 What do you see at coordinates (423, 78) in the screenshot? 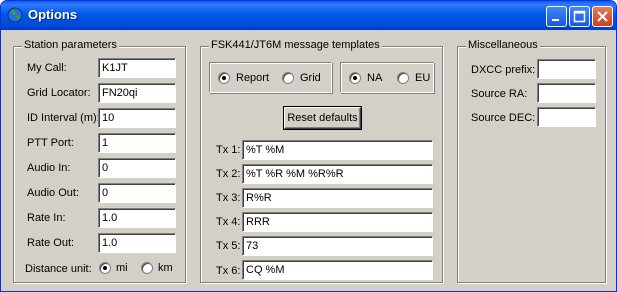
I see `eu-label: EU` at bounding box center [423, 78].